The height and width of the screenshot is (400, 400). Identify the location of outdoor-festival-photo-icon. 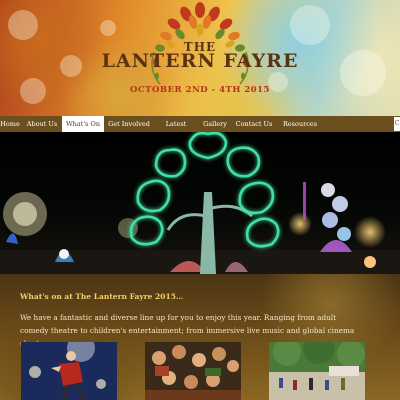
(317, 371).